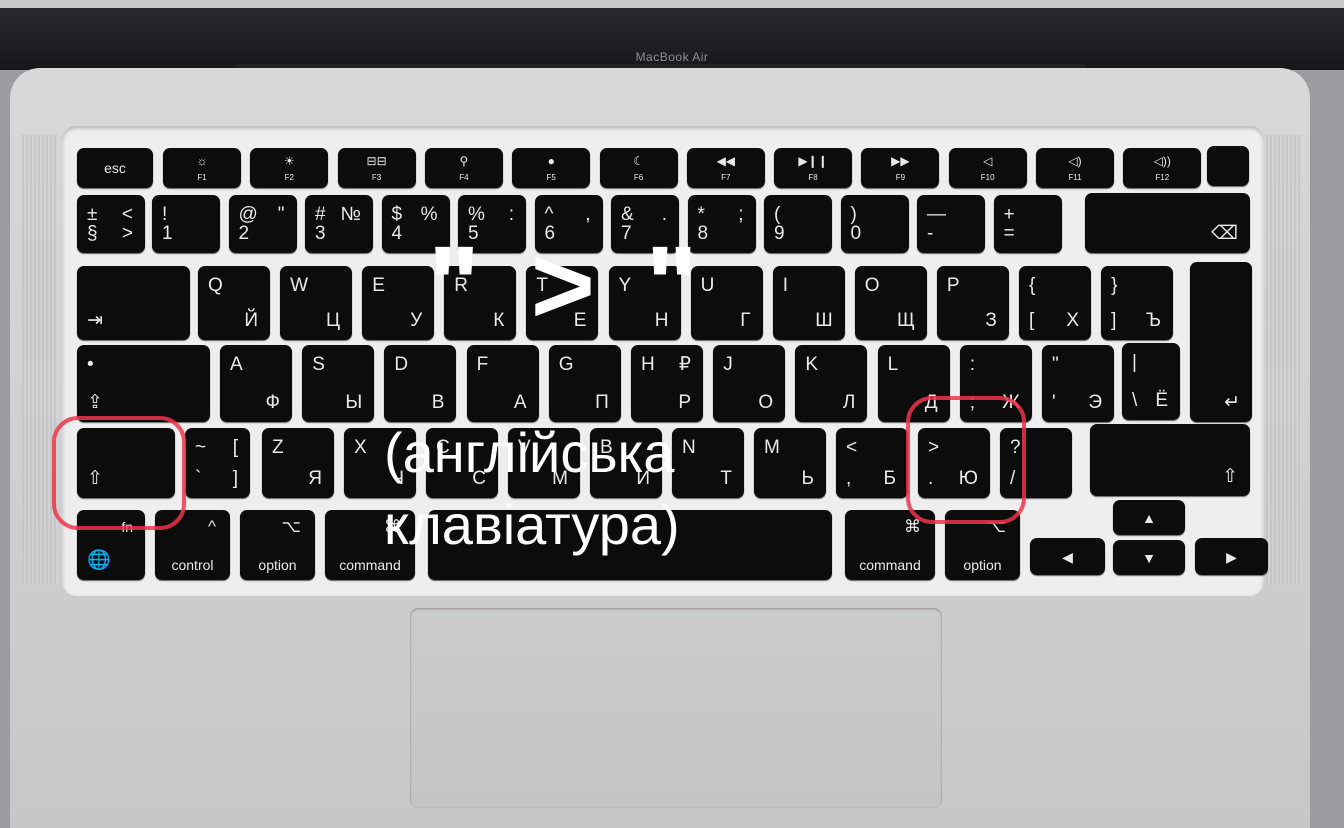 Image resolution: width=1344 pixels, height=828 pixels. Describe the element at coordinates (1170, 460) in the screenshot. I see `key-4-12-symbol: ⇧` at that location.